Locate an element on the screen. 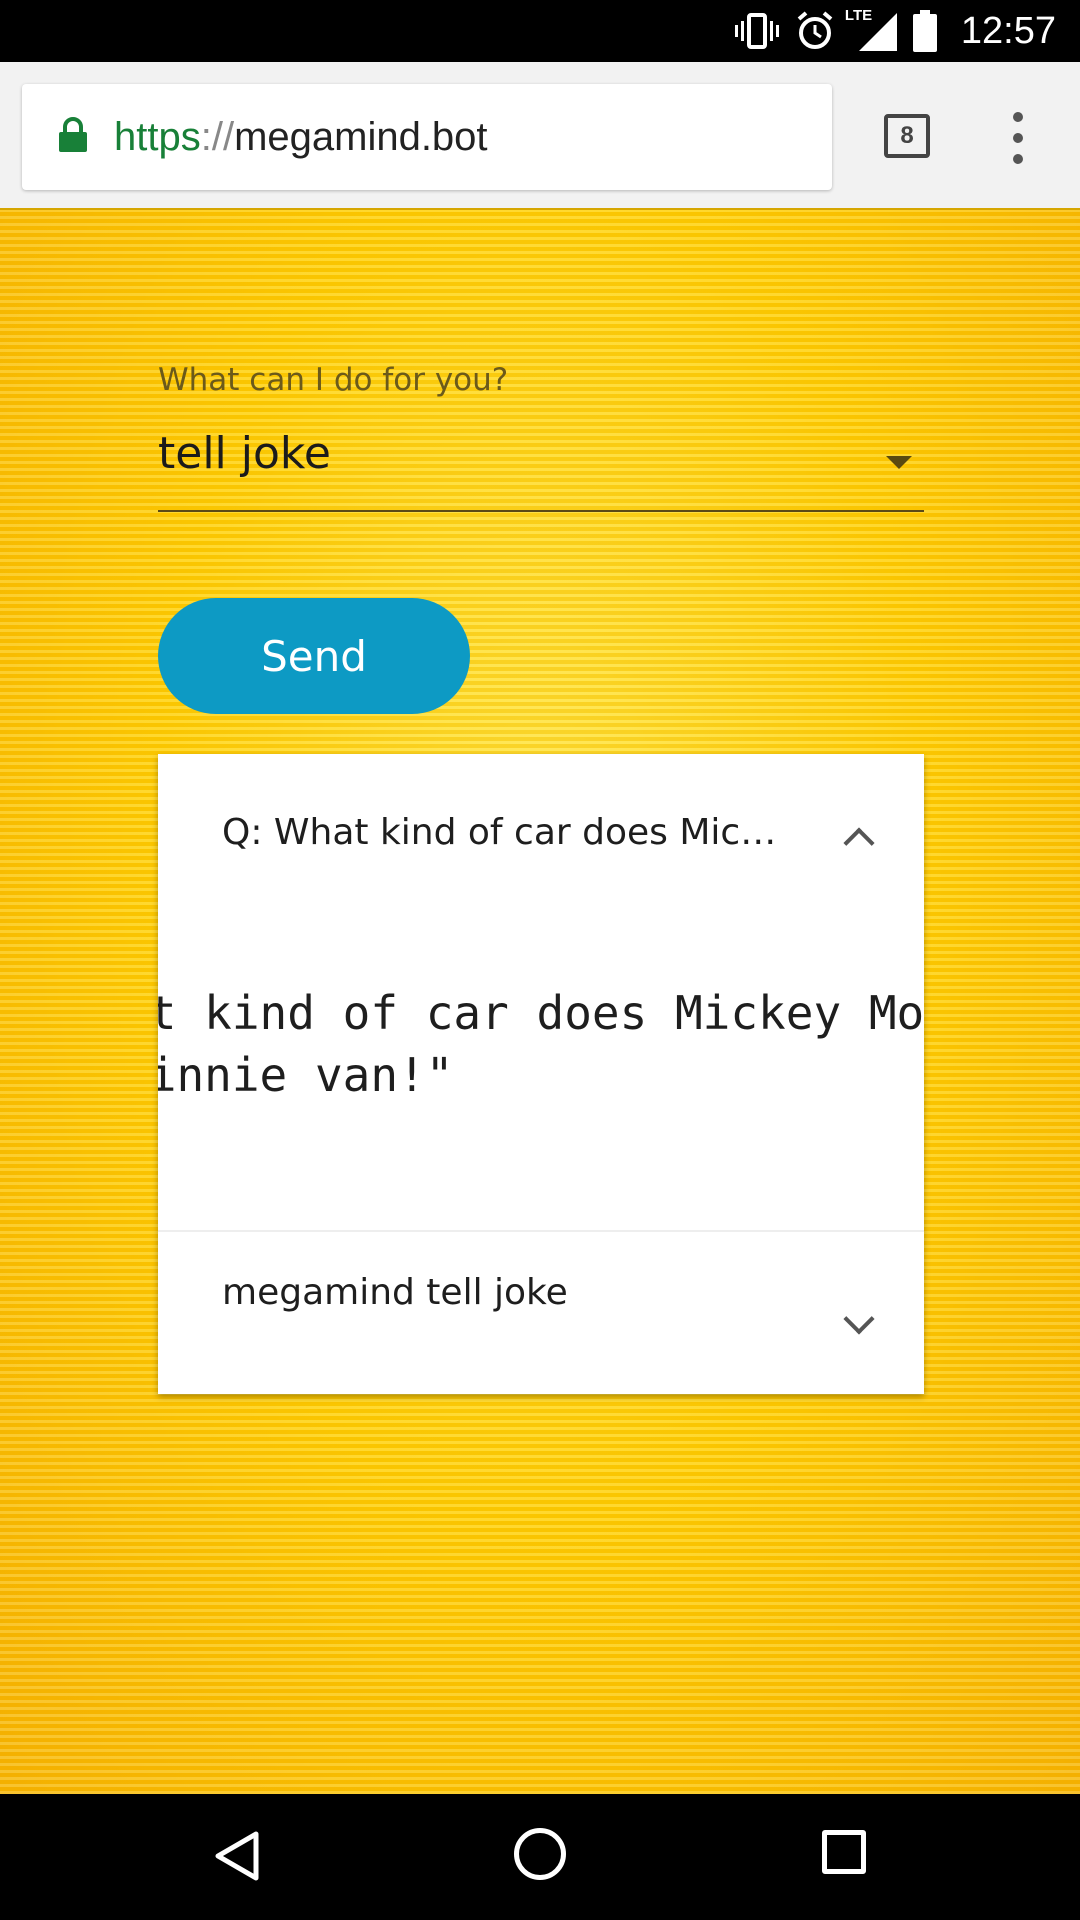 This screenshot has width=1080, height=1920. tab-switcher-icon: 8 is located at coordinates (907, 136).